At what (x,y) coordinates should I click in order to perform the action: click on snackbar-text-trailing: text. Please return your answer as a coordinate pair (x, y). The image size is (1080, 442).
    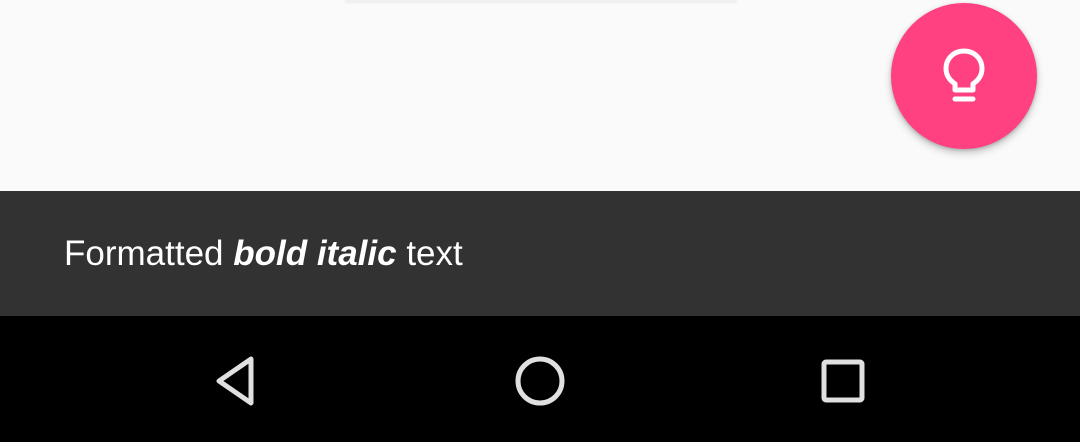
    Looking at the image, I should click on (429, 253).